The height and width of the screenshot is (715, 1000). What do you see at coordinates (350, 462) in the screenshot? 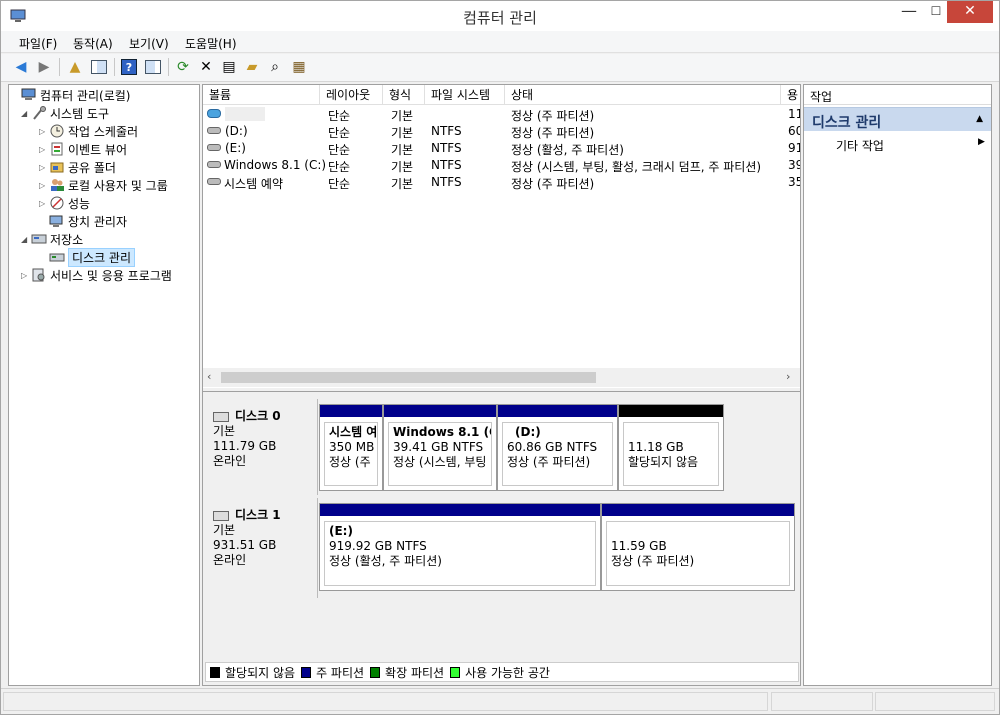
I see `partition-status: 정상 (주` at bounding box center [350, 462].